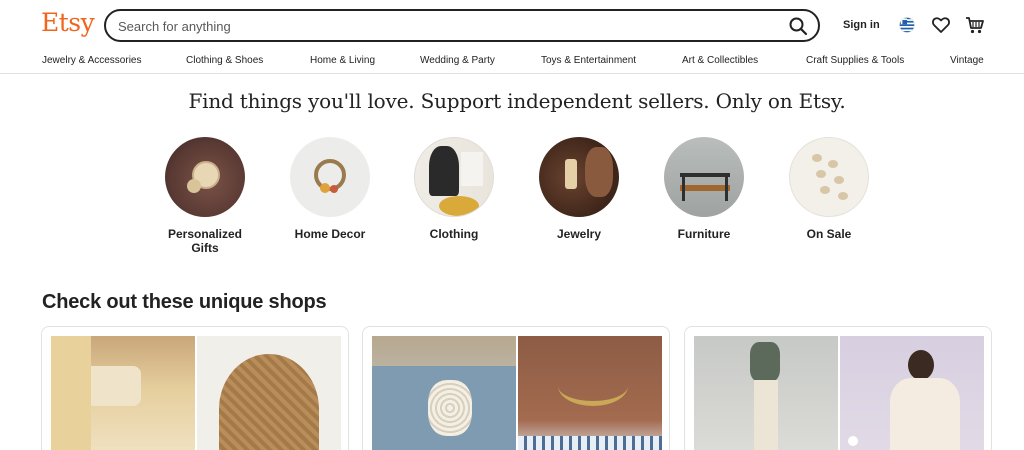  I want to click on search-button, so click(798, 26).